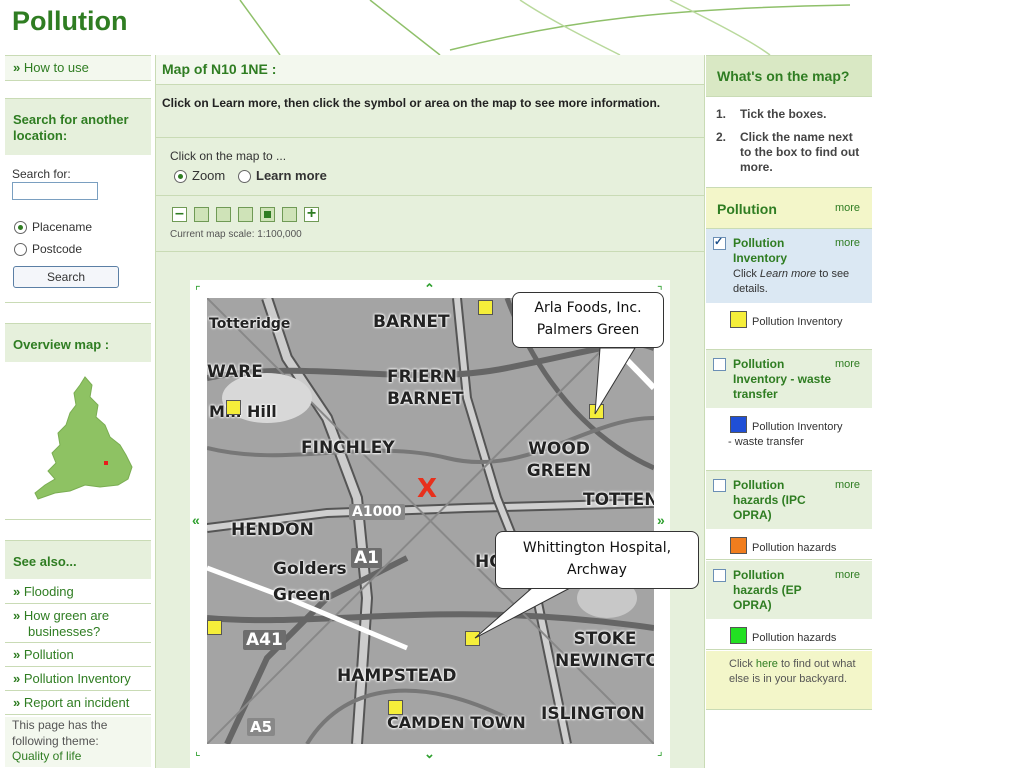 This screenshot has height=768, width=1024. What do you see at coordinates (847, 208) in the screenshot?
I see `pollution-more-link: more` at bounding box center [847, 208].